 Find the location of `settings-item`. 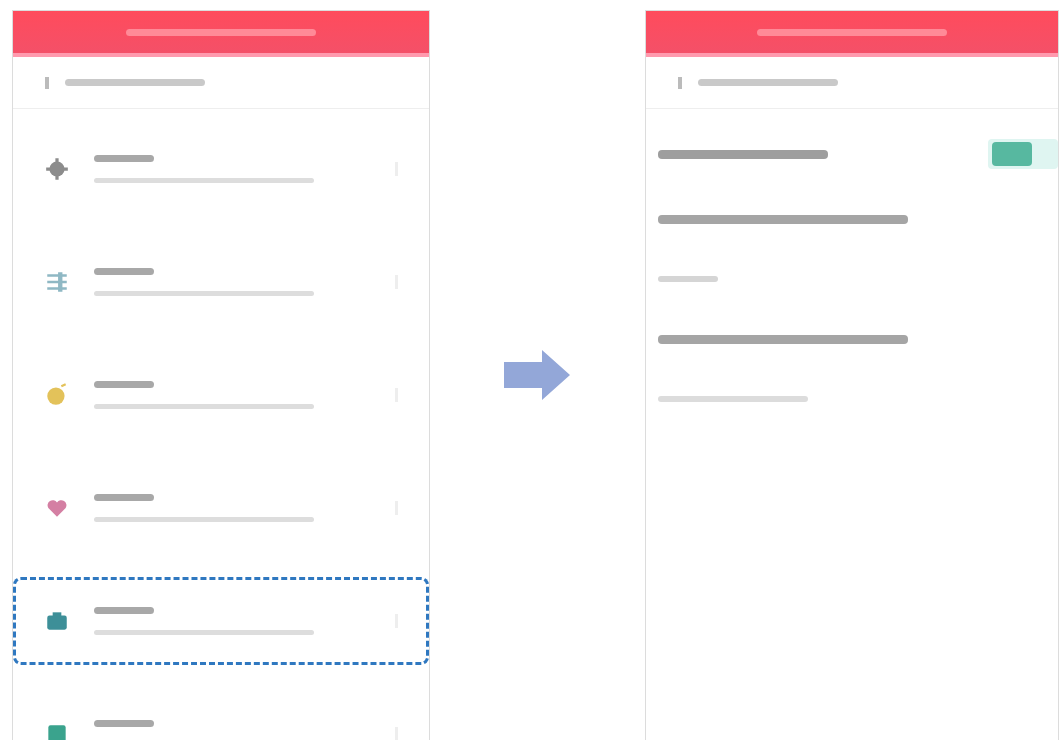

settings-item is located at coordinates (221, 621).